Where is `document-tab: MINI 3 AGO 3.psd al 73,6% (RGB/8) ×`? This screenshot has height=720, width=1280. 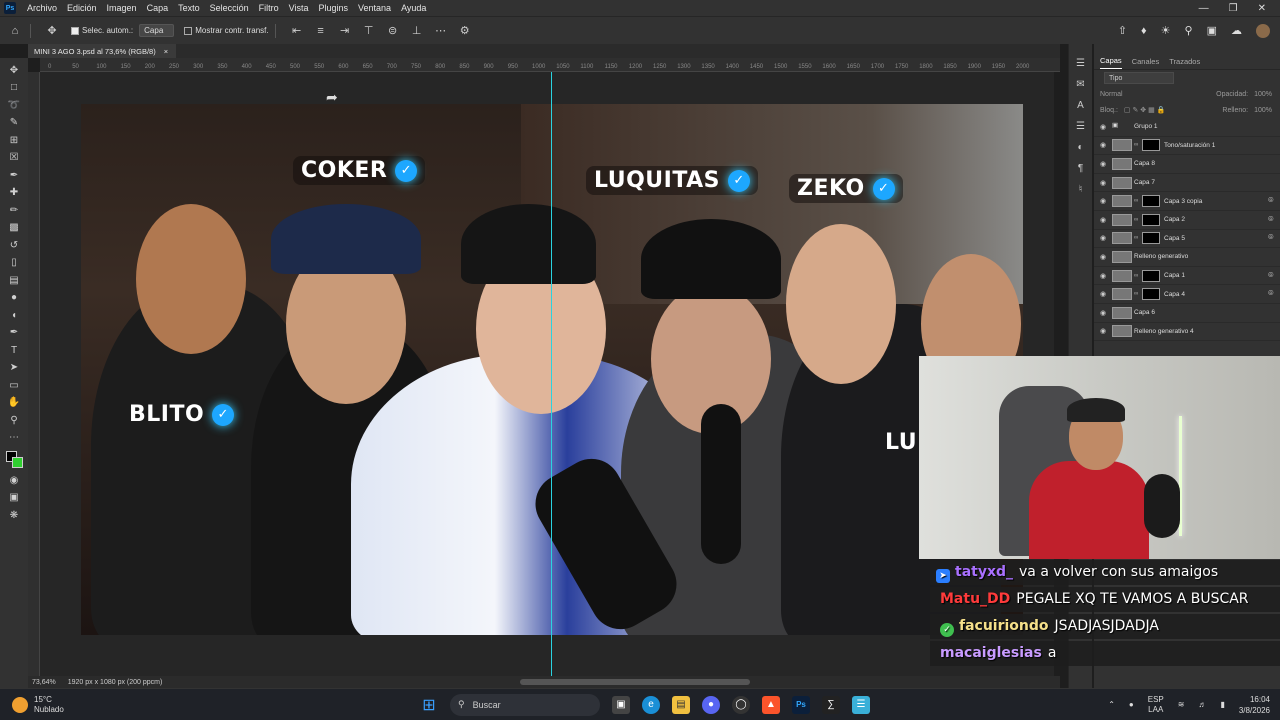
document-tab: MINI 3 AGO 3.psd al 73,6% (RGB/8) × is located at coordinates (102, 51).